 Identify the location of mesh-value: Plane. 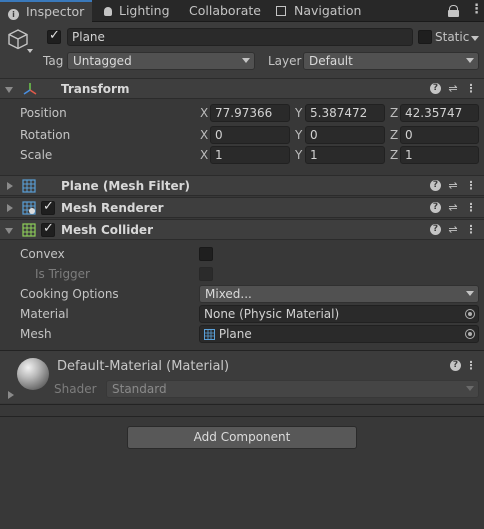
(235, 334).